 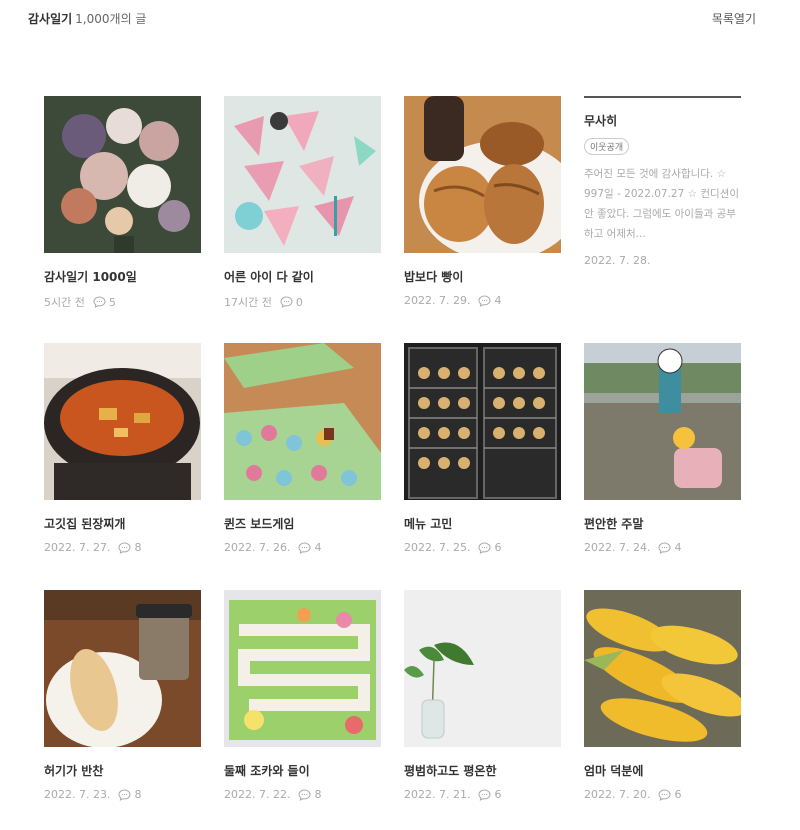 I want to click on stream-kids-thumbnail, so click(x=662, y=421).